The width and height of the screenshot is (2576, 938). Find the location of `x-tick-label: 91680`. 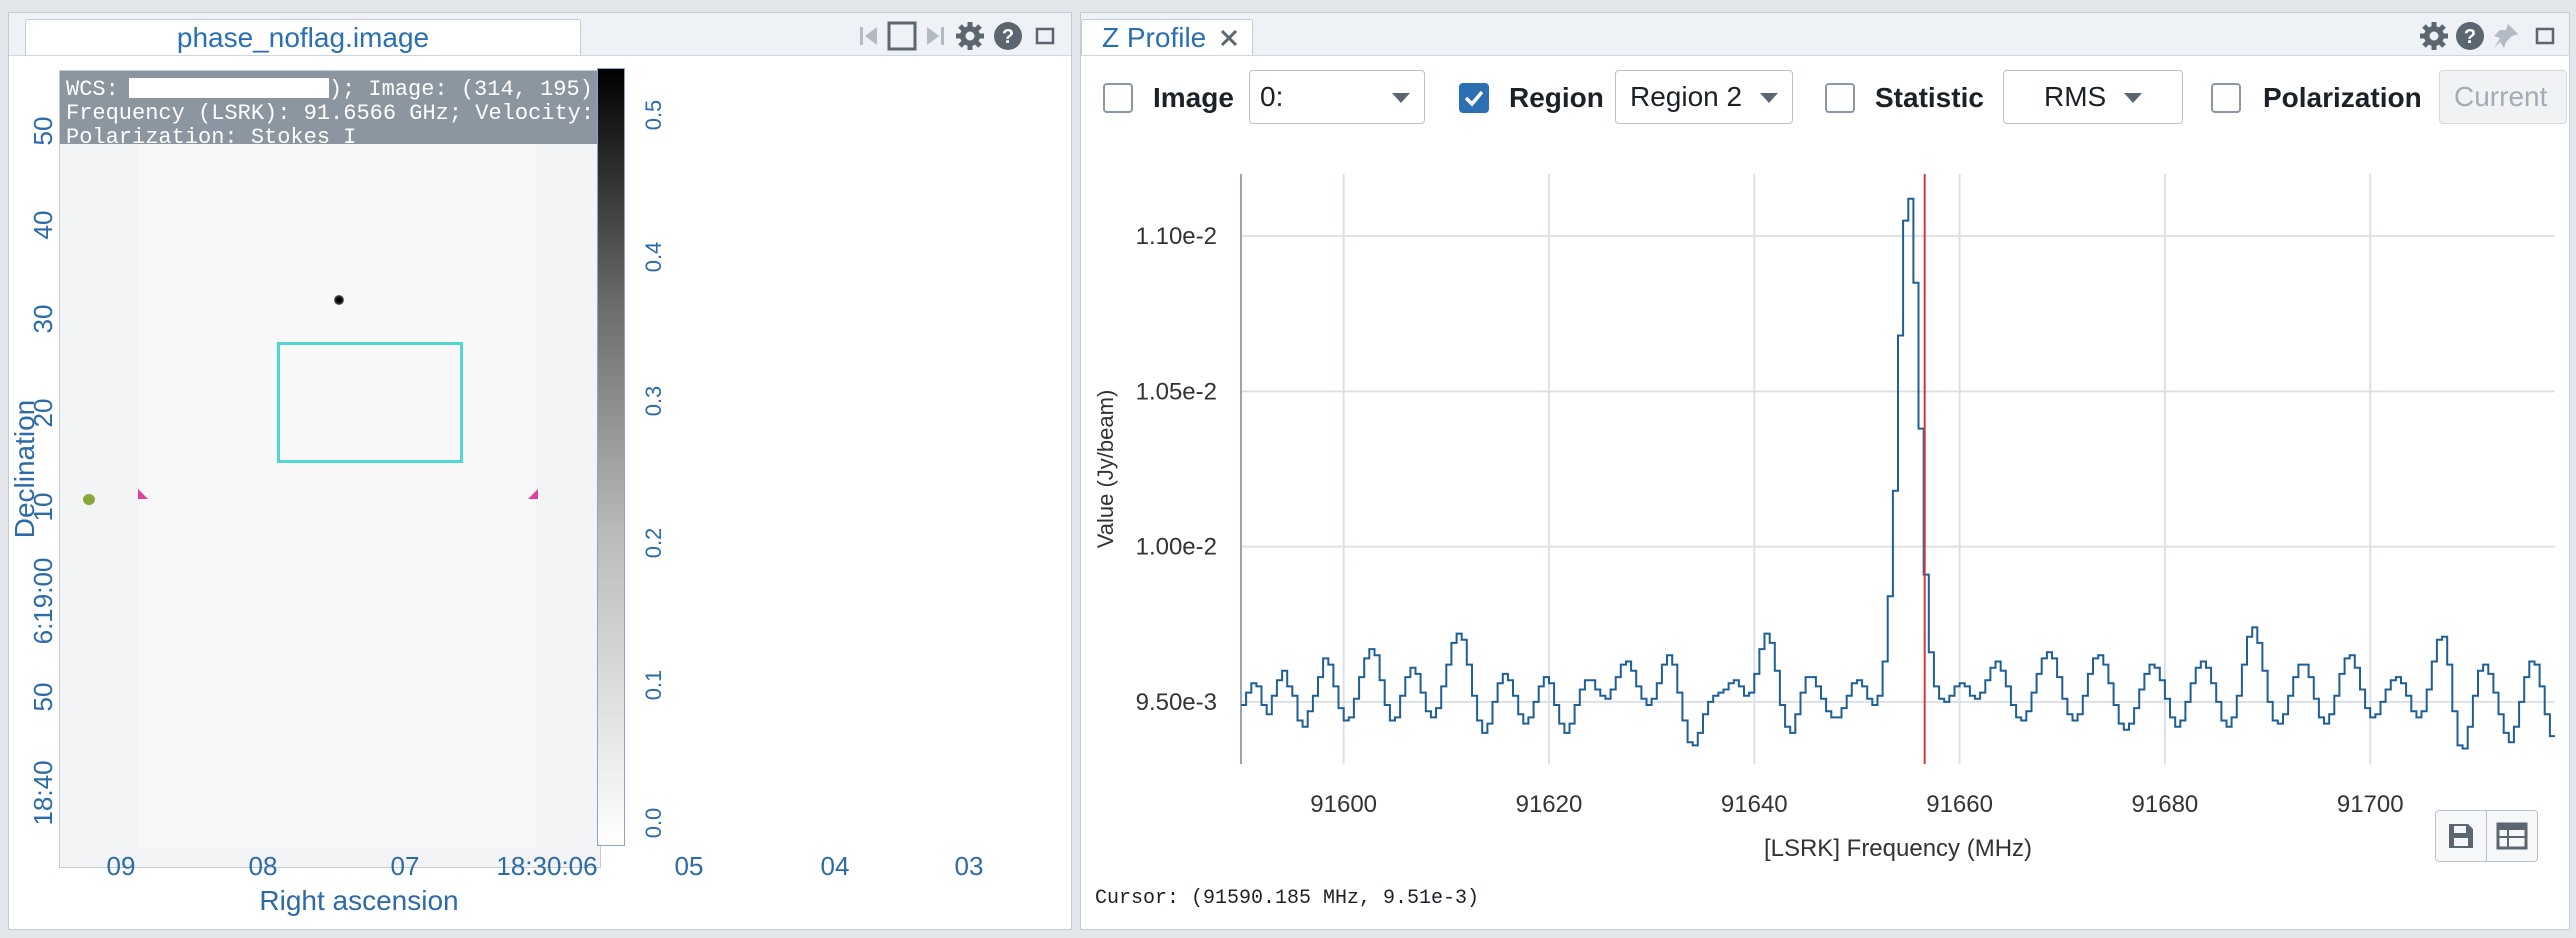

x-tick-label: 91680 is located at coordinates (2165, 804).